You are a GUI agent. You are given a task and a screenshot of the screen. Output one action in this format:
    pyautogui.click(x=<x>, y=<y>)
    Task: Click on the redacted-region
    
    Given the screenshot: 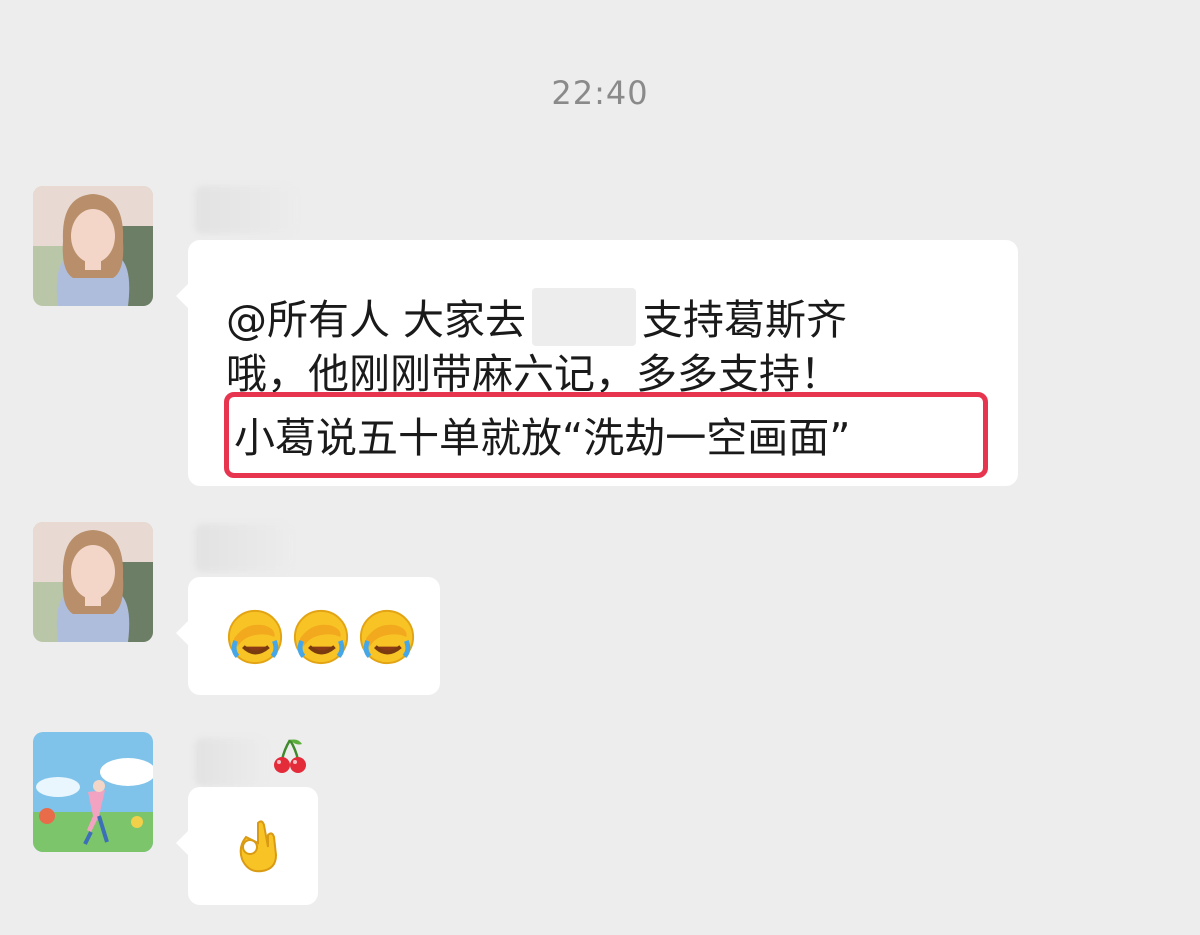 What is the action you would take?
    pyautogui.click(x=584, y=317)
    